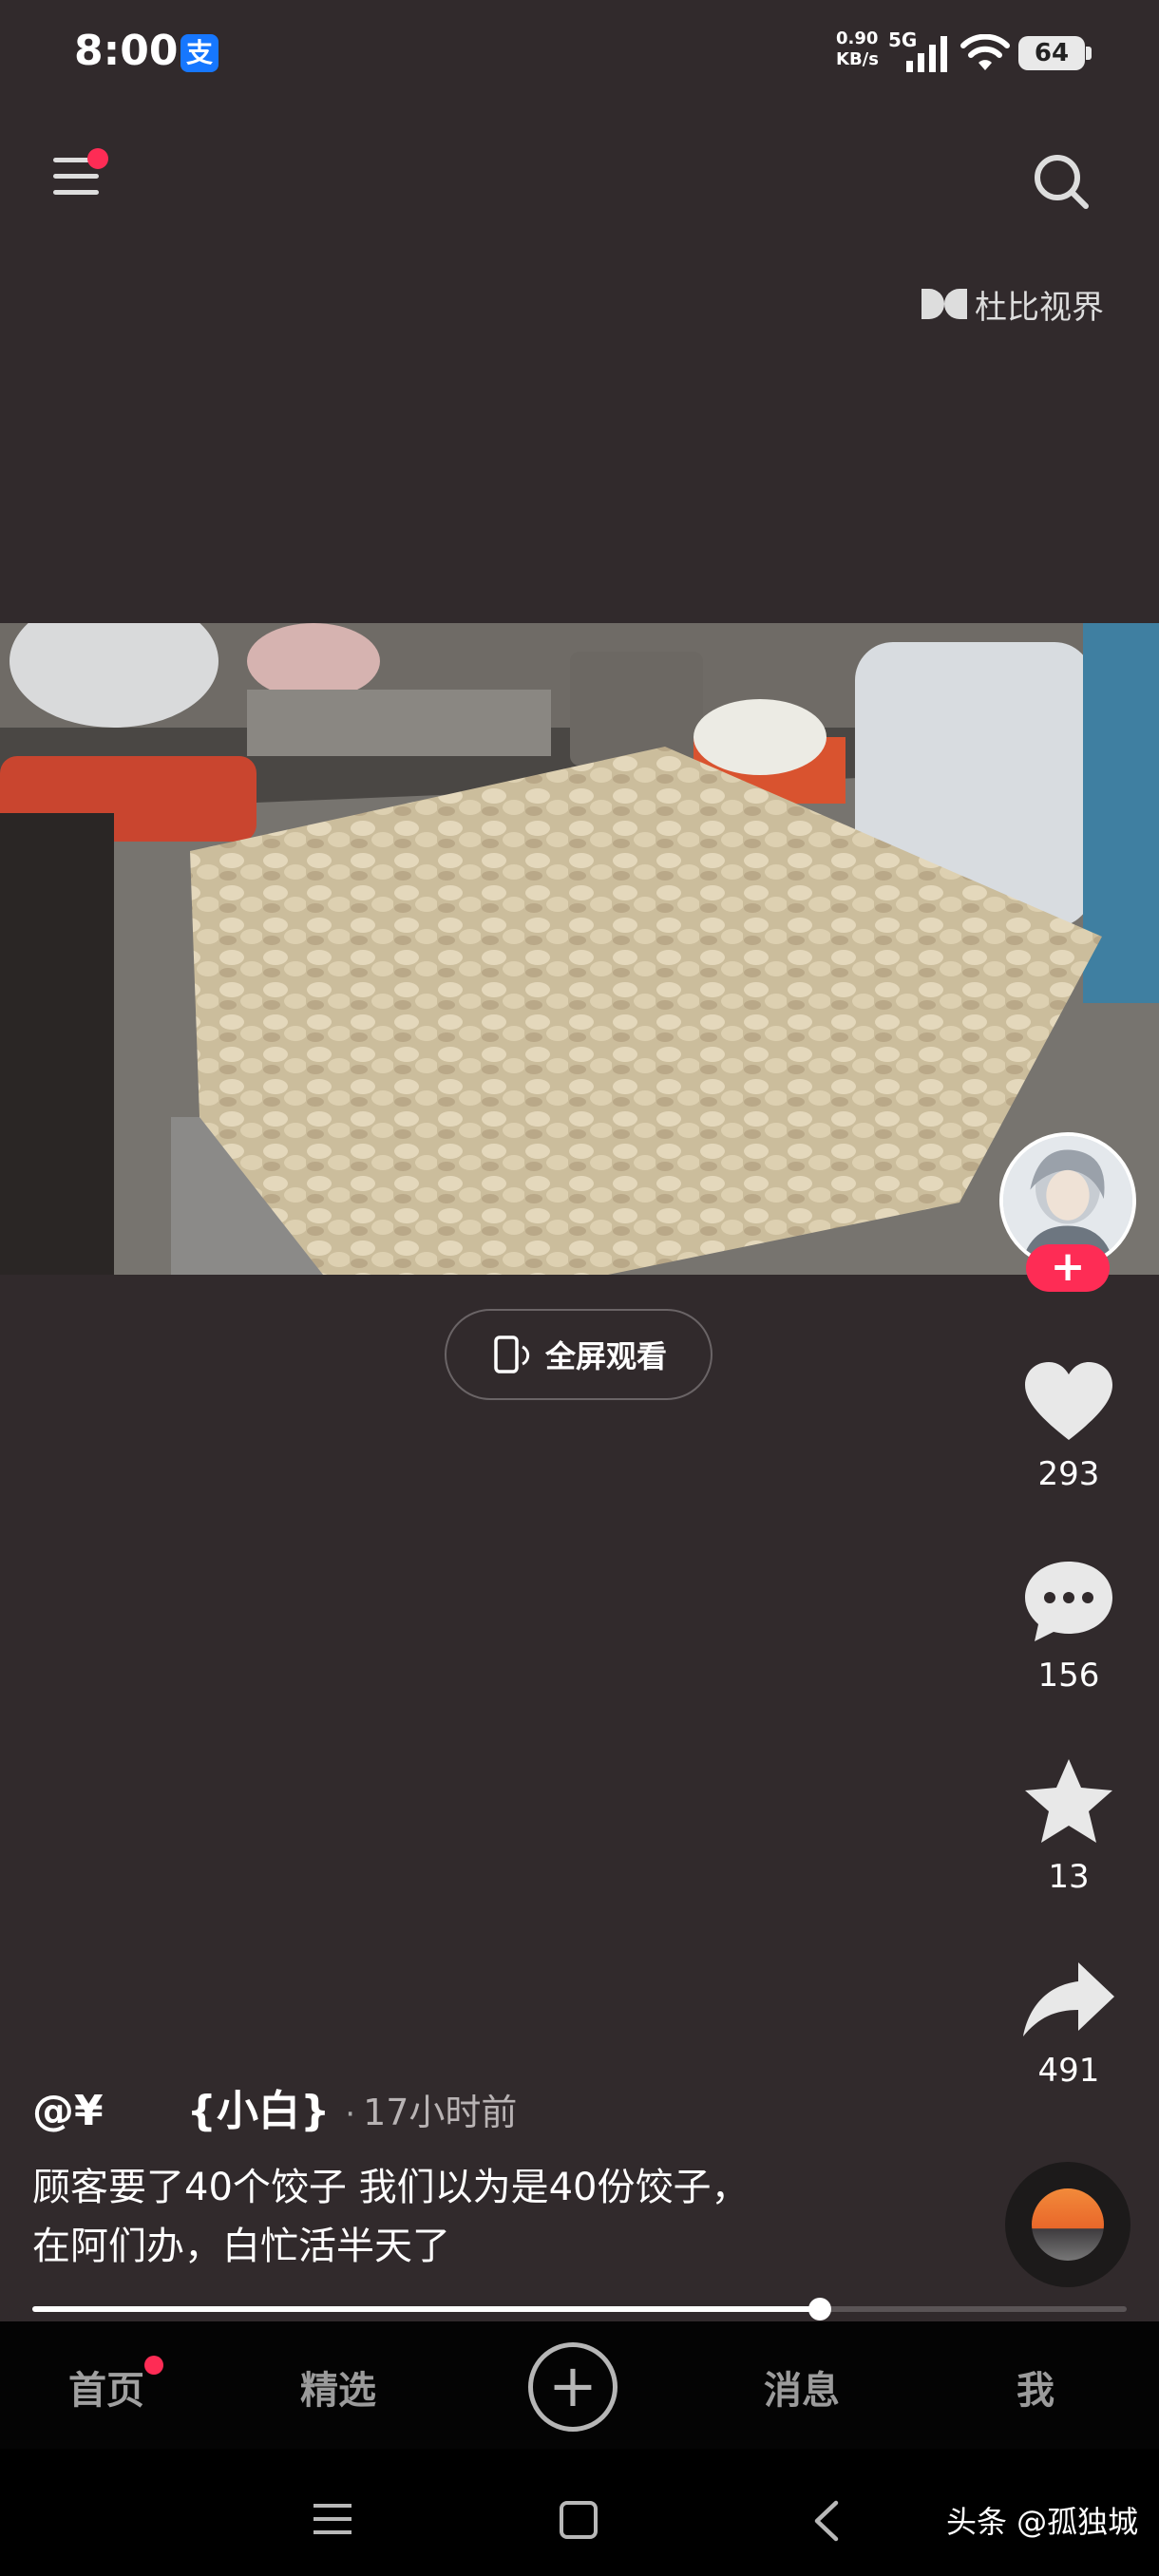  What do you see at coordinates (578, 2520) in the screenshot?
I see `home-icon` at bounding box center [578, 2520].